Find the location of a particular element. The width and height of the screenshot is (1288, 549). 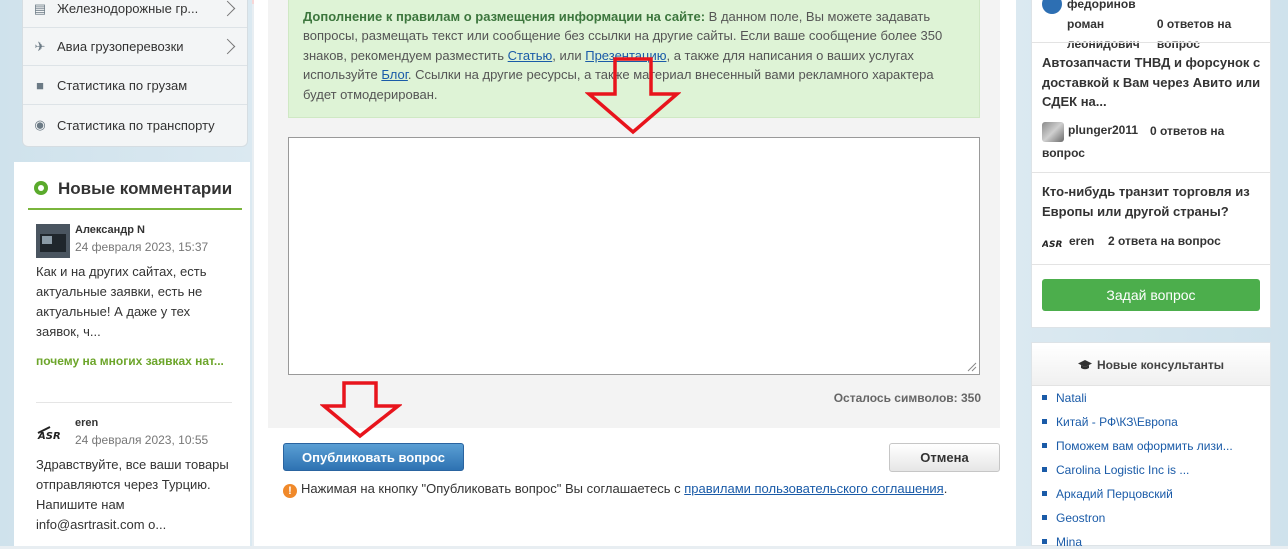

consultant-link: Natali is located at coordinates (1152, 398).